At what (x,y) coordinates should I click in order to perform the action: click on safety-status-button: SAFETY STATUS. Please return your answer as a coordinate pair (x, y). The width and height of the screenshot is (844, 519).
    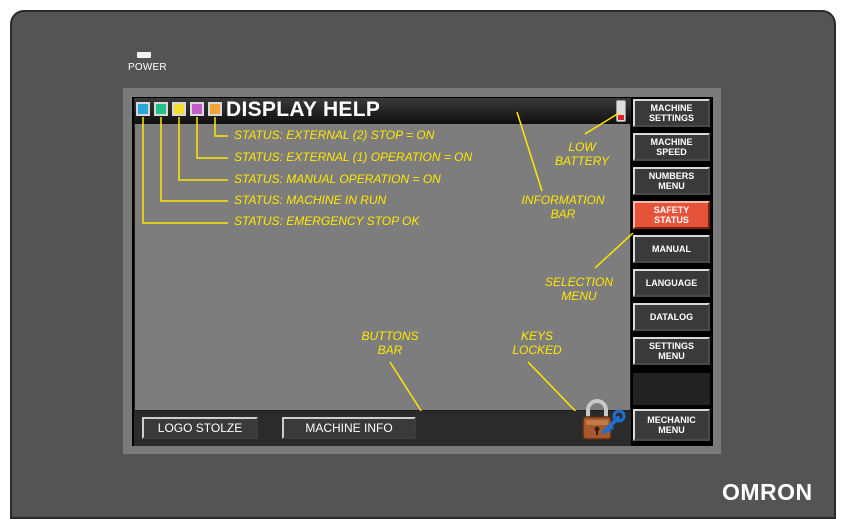
    Looking at the image, I should click on (671, 215).